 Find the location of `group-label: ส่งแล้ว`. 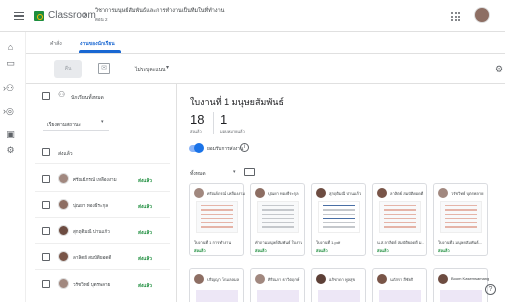

group-label: ส่งแล้ว is located at coordinates (65, 154).